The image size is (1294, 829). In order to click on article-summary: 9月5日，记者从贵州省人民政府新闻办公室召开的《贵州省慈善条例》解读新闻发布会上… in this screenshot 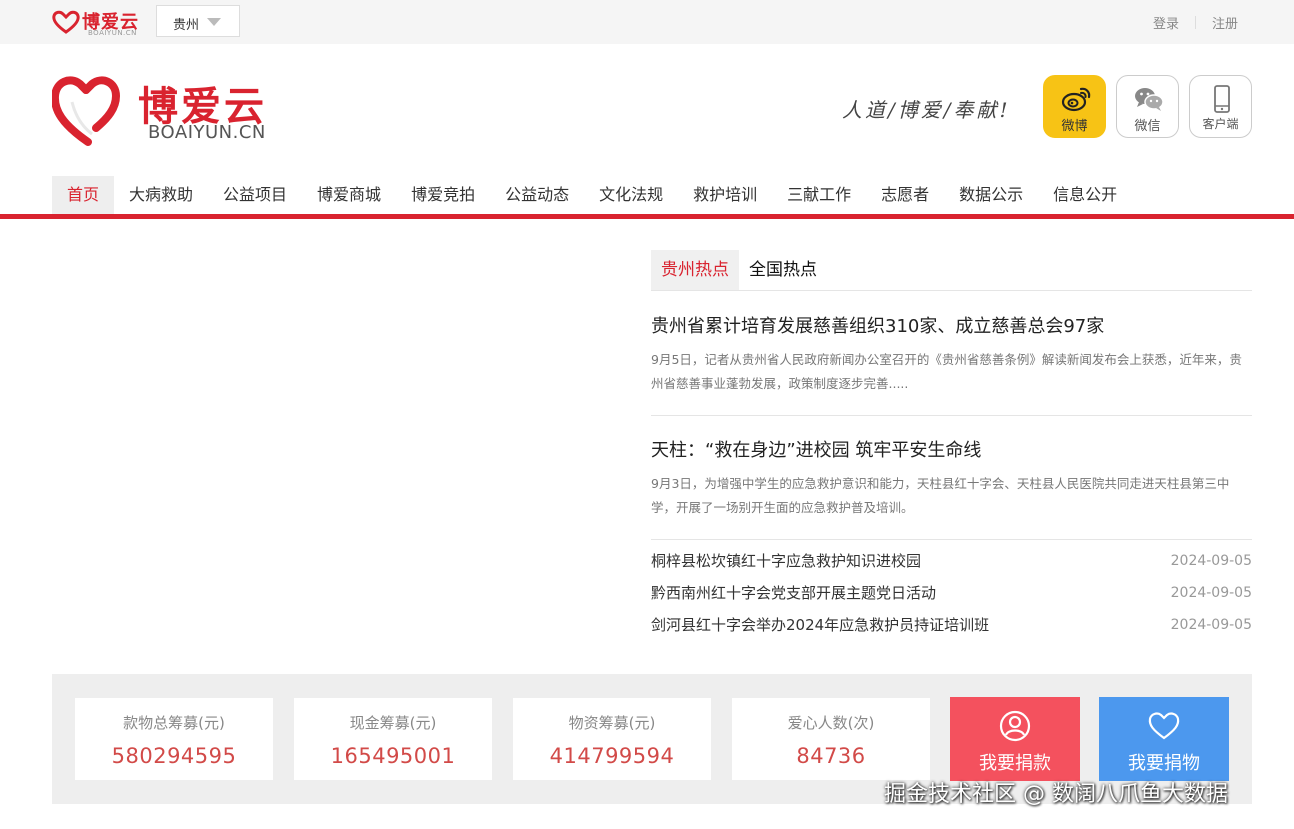, I will do `click(946, 371)`.